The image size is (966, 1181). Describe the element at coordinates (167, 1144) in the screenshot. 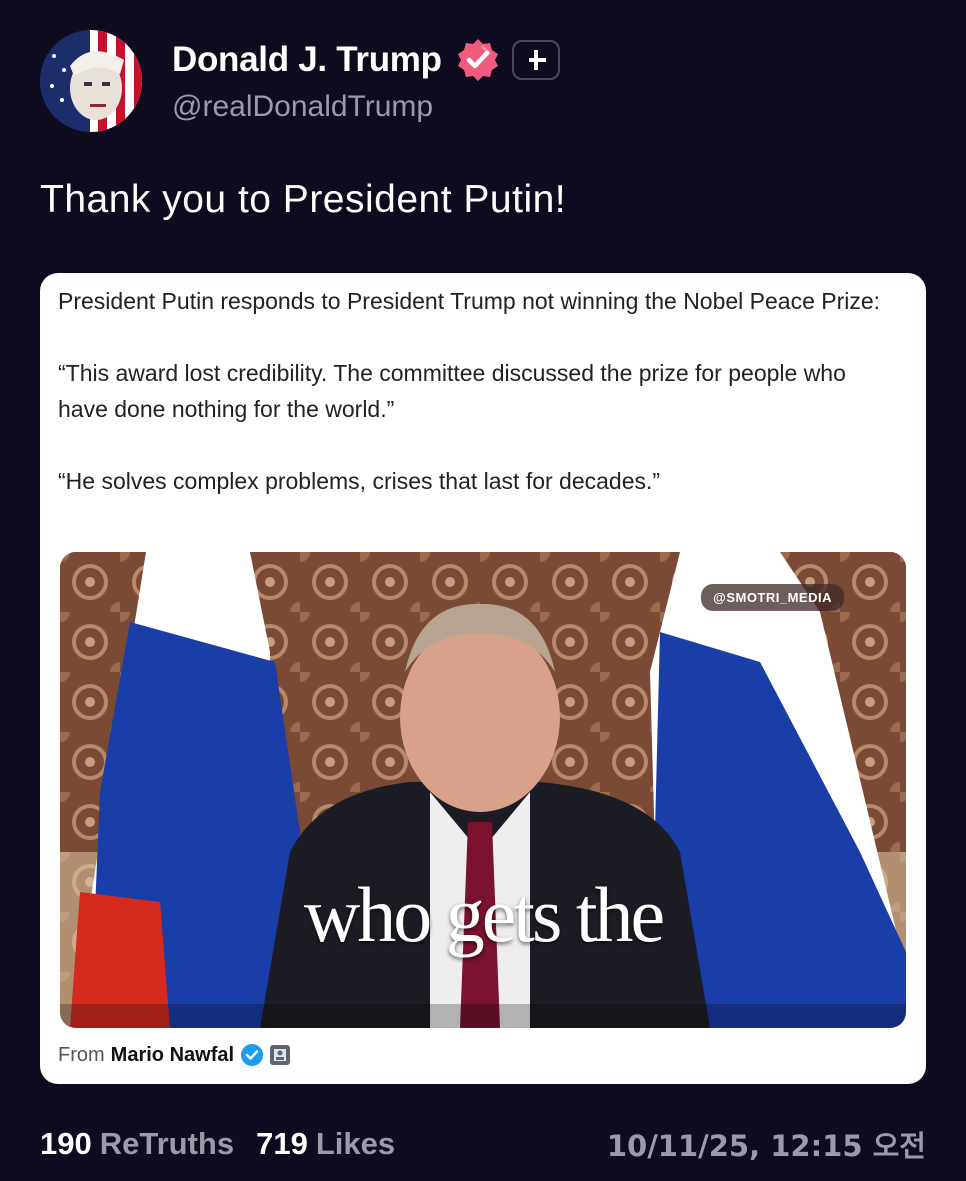

I see `retruths-label: ReTruths` at that location.